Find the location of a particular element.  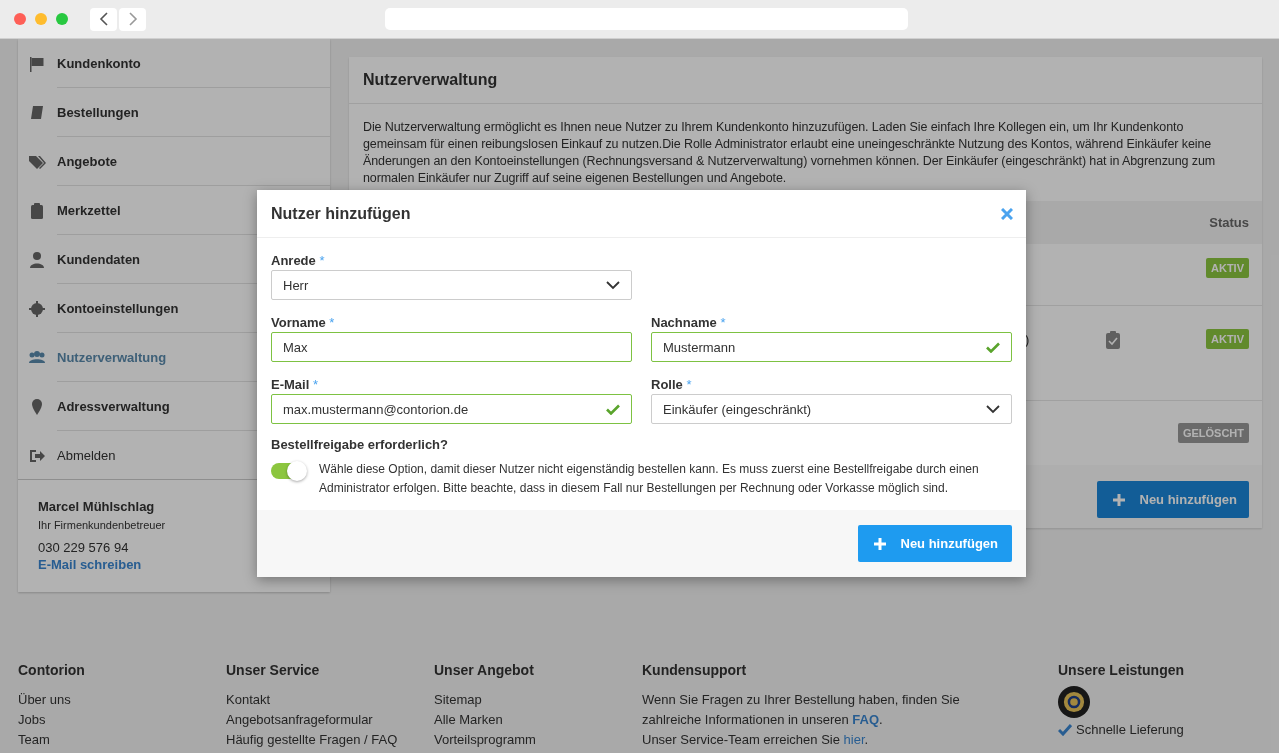

input-field: Max is located at coordinates (451, 347).